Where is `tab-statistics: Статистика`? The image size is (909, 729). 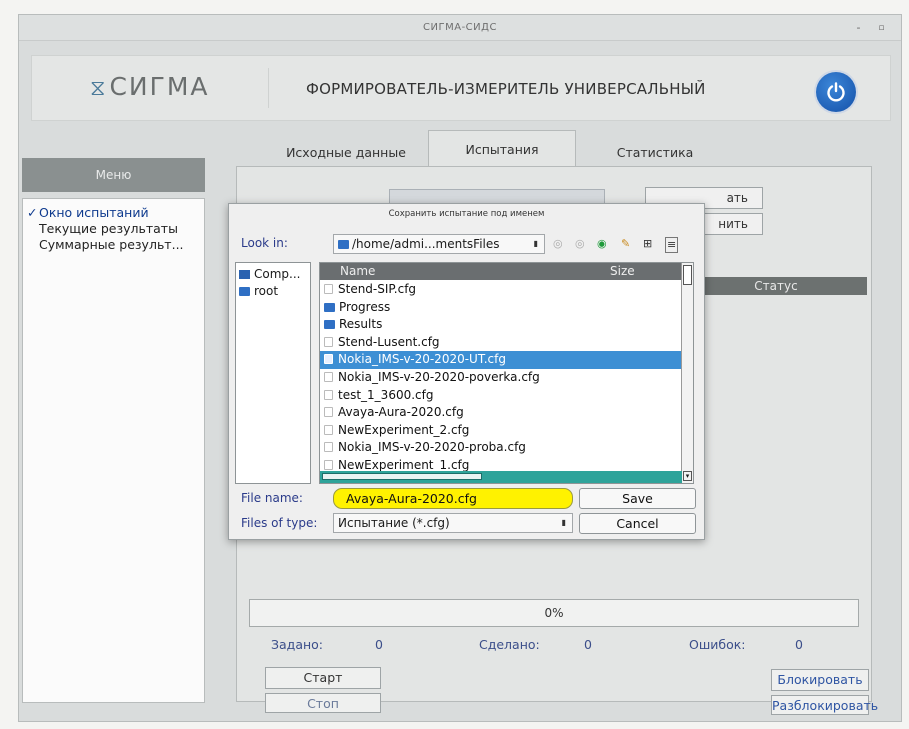
tab-statistics: Статистика is located at coordinates (655, 152).